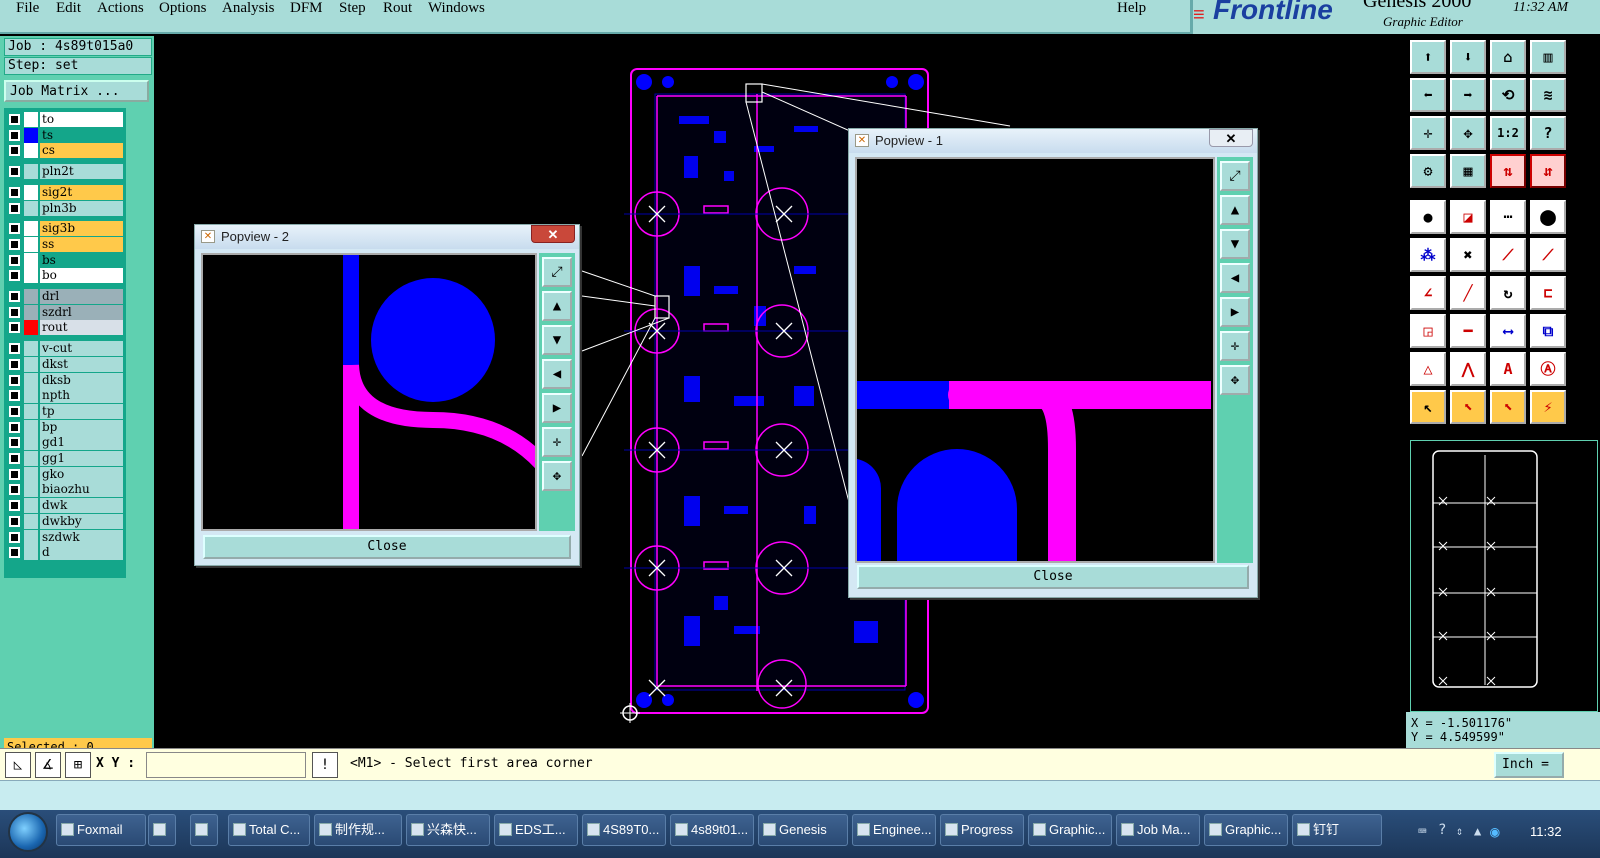 This screenshot has width=1600, height=858. I want to click on layer-row-ss: ss, so click(65, 244).